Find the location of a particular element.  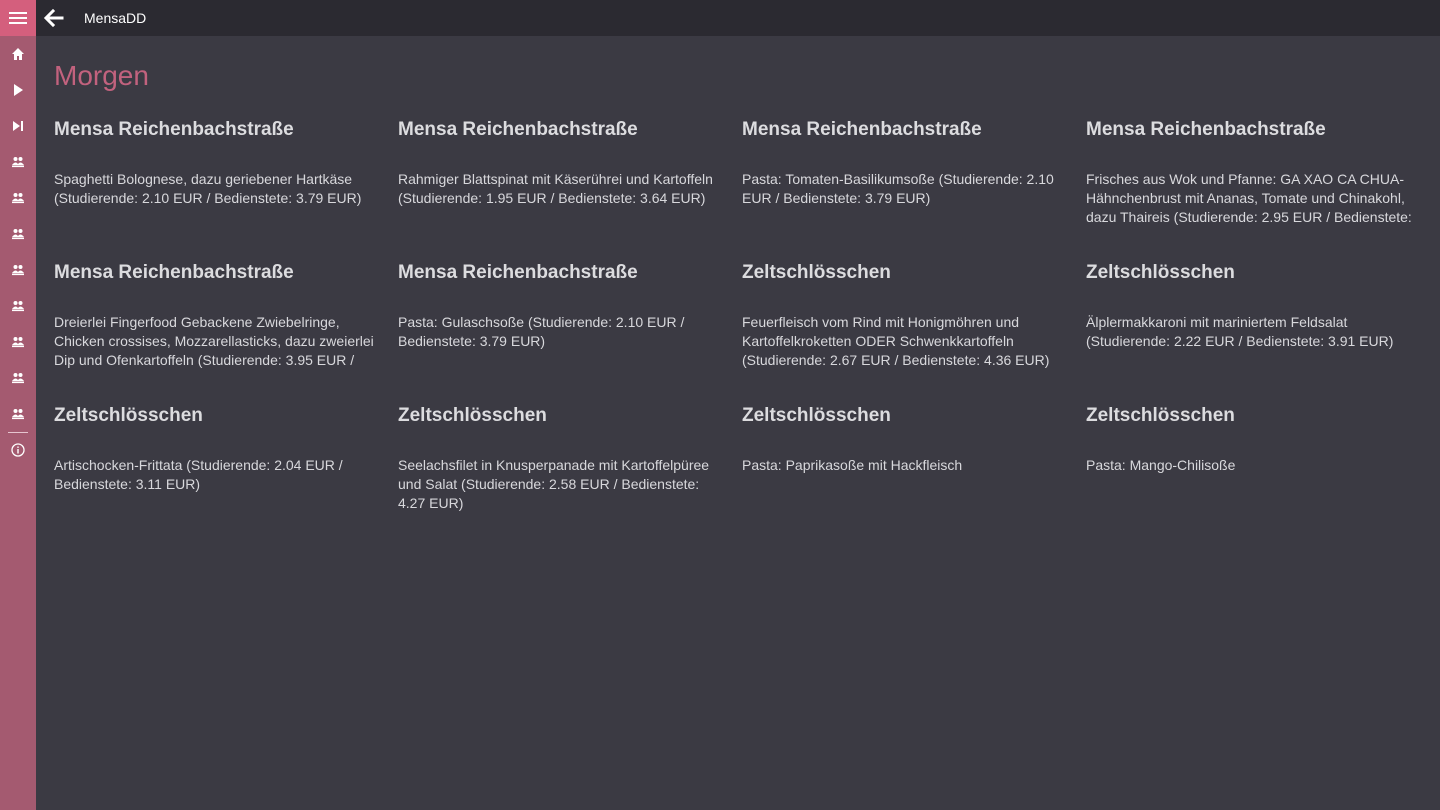

home-icon is located at coordinates (18, 54).